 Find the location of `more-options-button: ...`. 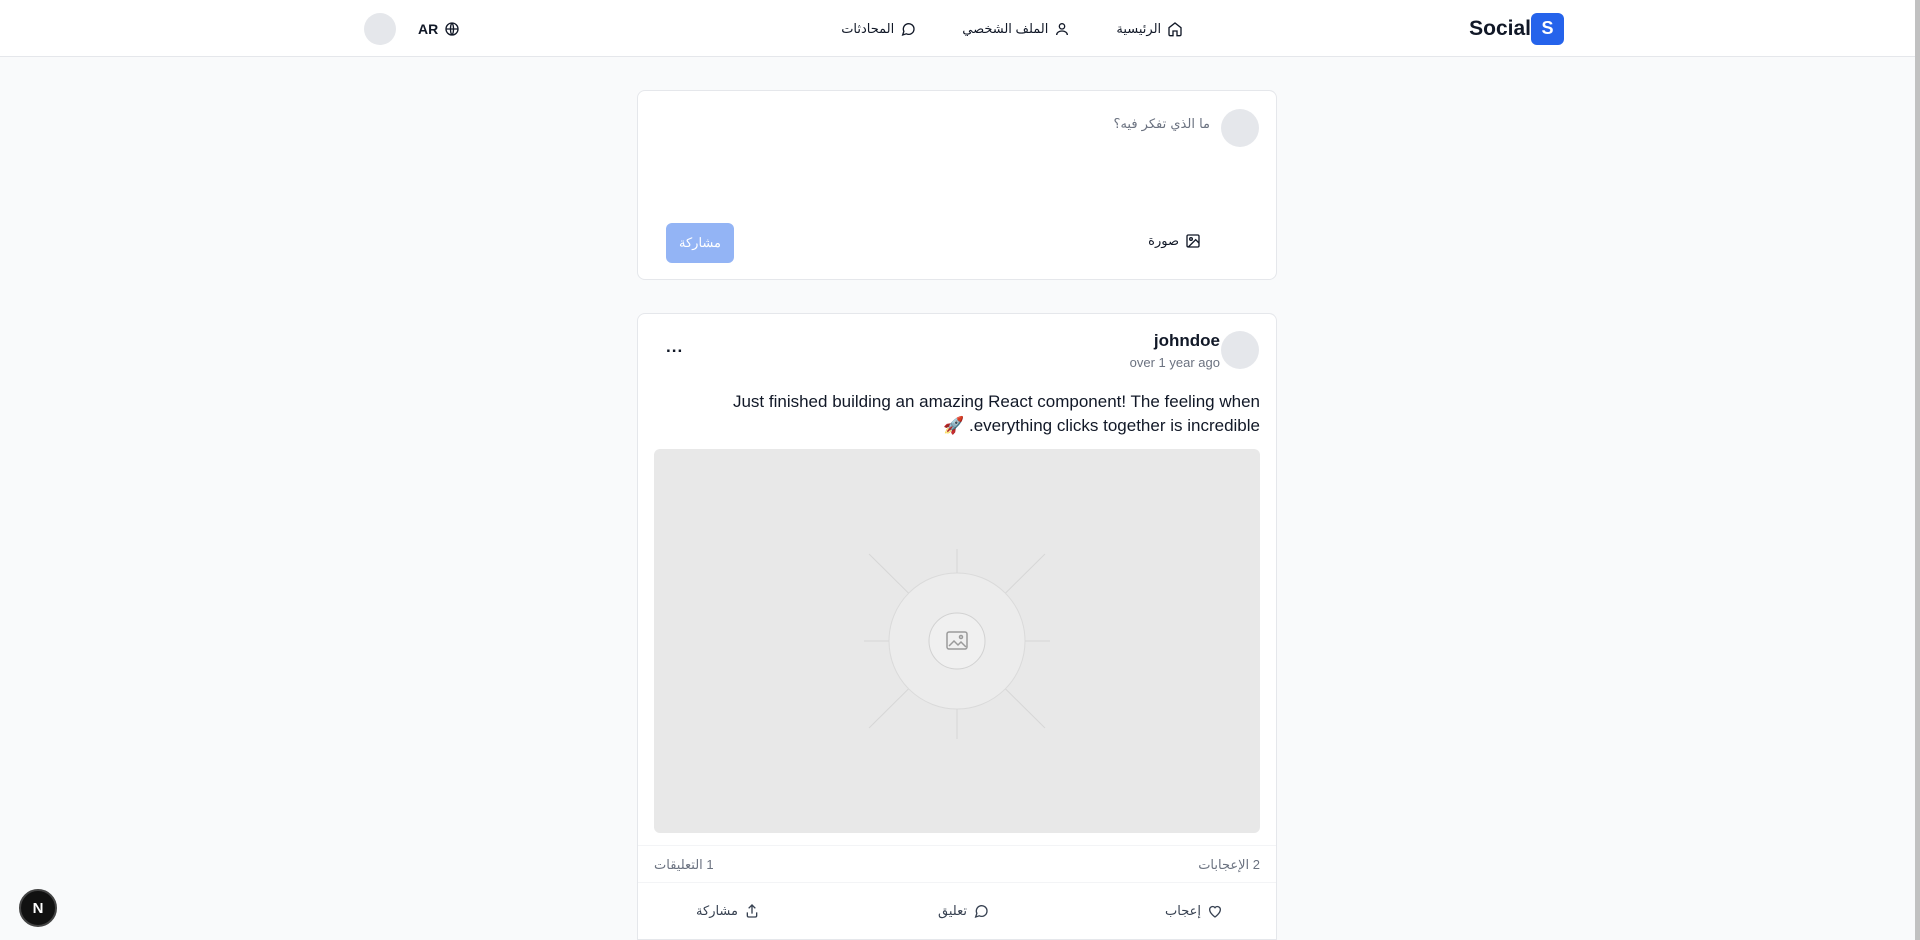

more-options-button: ... is located at coordinates (674, 347).